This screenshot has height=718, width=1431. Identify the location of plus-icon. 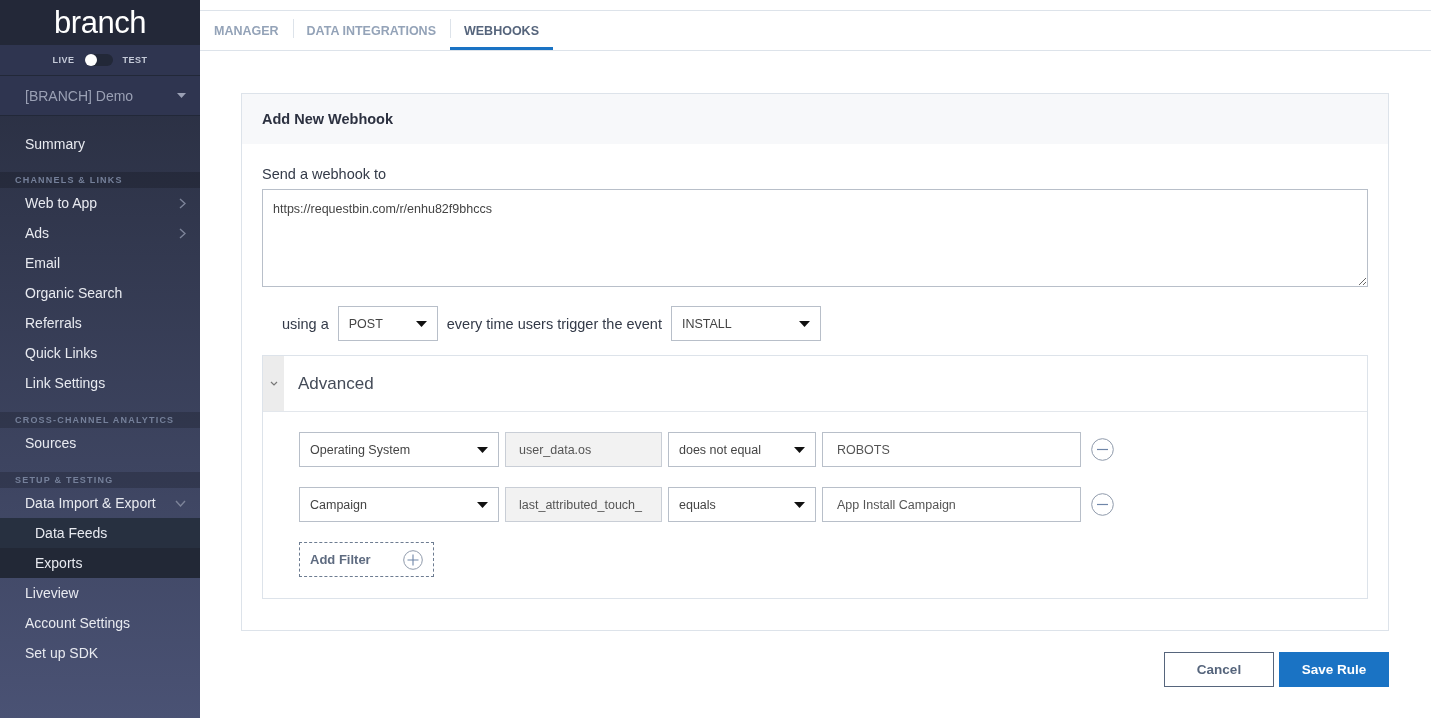
(413, 559).